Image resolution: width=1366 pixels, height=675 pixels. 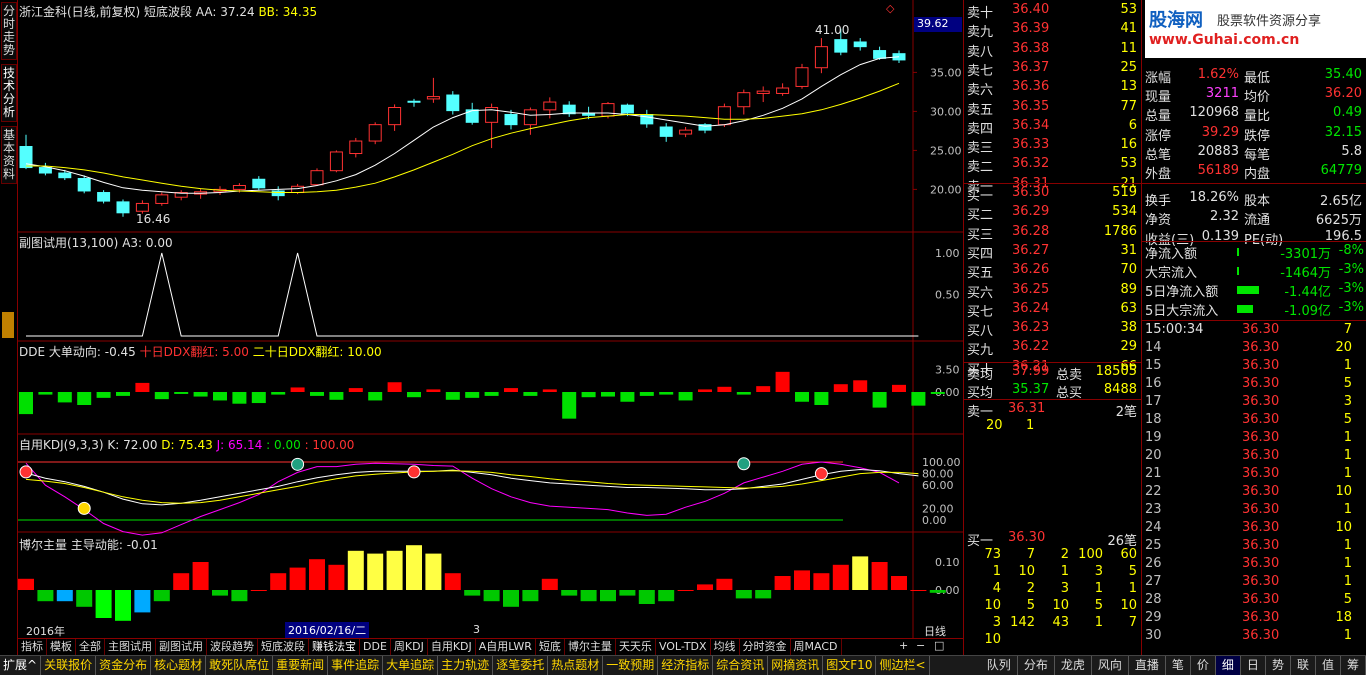 I want to click on tick-price: 36.30, so click(x=1261, y=473).